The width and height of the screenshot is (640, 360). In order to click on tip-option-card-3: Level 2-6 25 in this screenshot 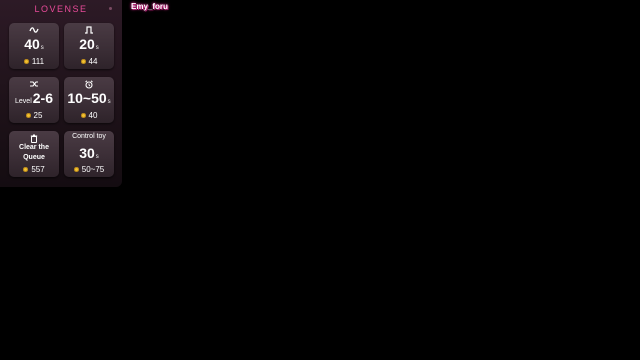, I will do `click(34, 100)`.